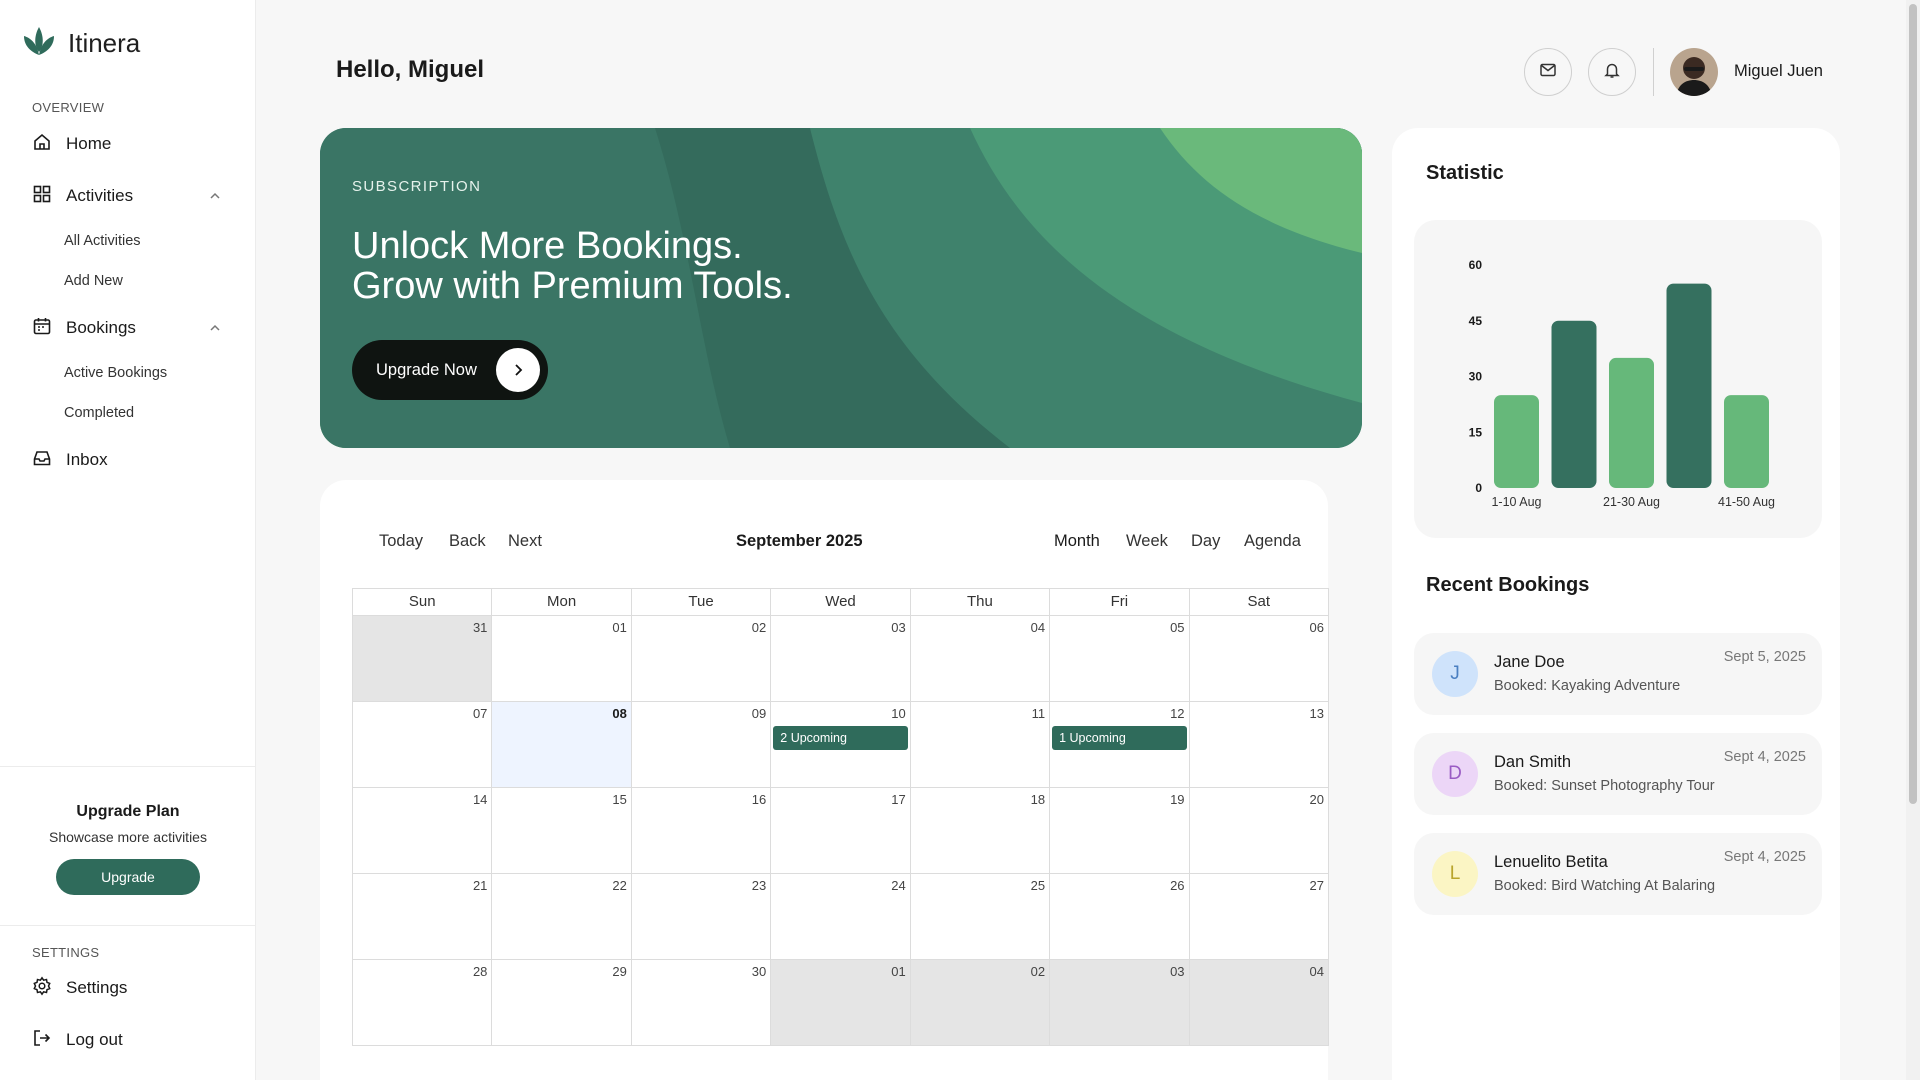 This screenshot has height=1080, width=1920. Describe the element at coordinates (99, 413) in the screenshot. I see `sidebar-subitem-completed: Completed` at that location.